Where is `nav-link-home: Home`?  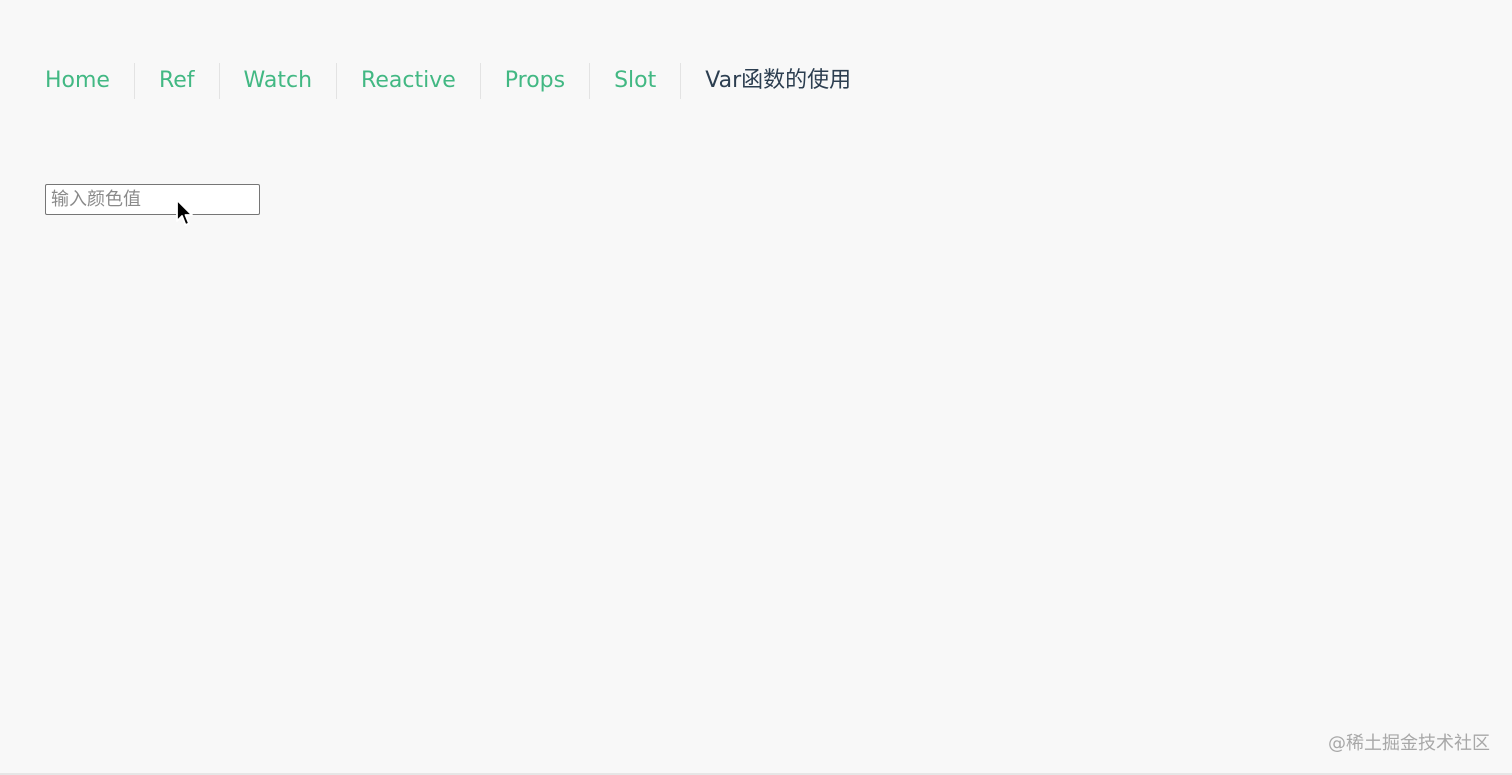 nav-link-home: Home is located at coordinates (89, 81).